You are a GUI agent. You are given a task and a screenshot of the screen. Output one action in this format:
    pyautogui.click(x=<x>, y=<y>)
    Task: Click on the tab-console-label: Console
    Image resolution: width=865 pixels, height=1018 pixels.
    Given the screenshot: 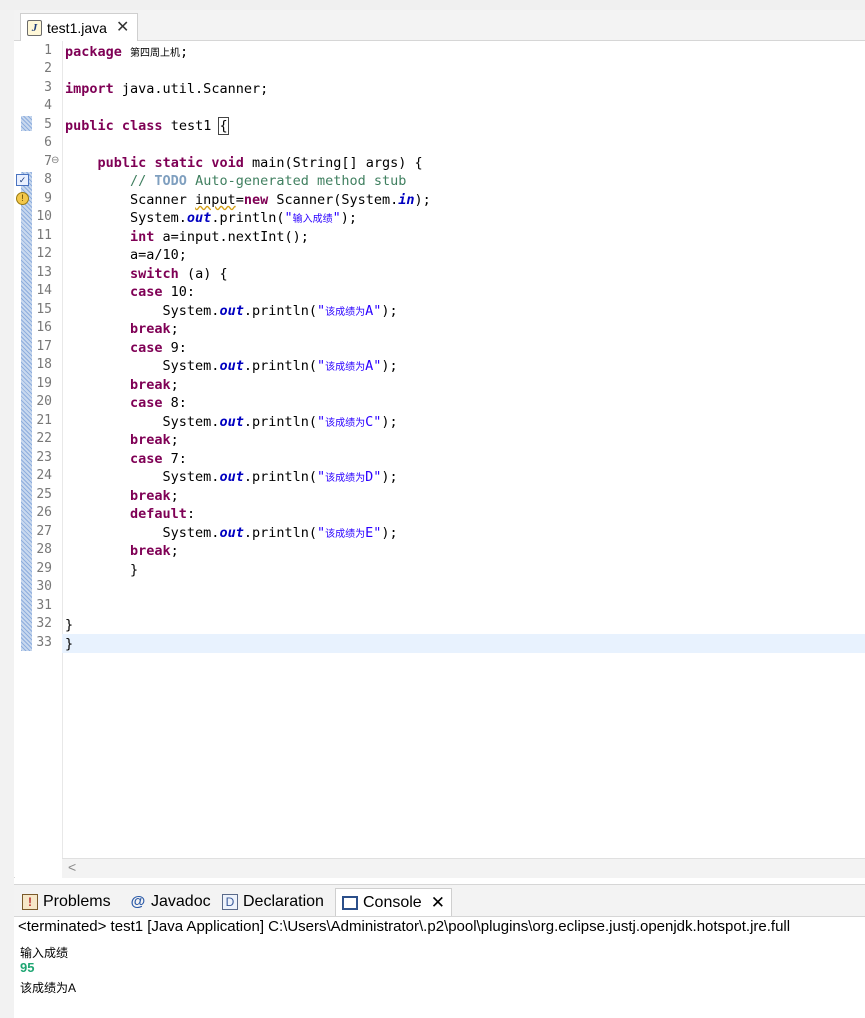 What is the action you would take?
    pyautogui.click(x=392, y=902)
    